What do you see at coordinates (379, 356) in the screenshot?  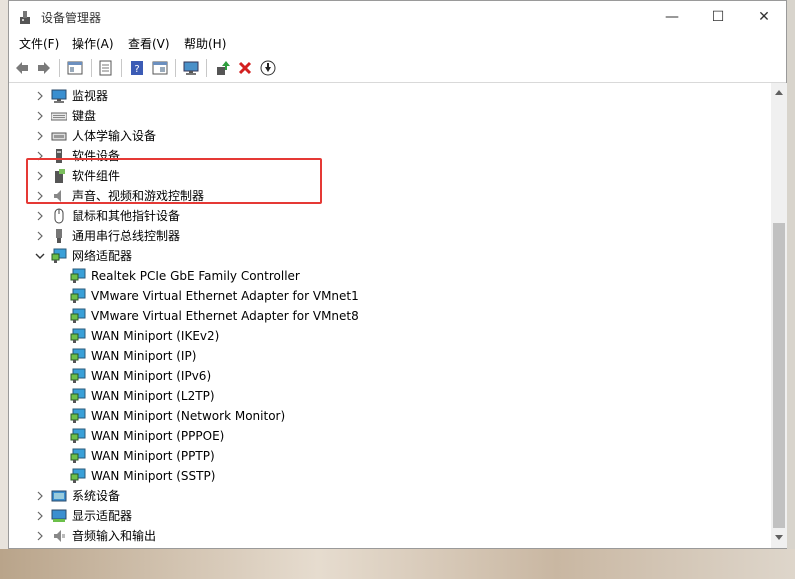 I see `tree-child-network-adapter: WAN Miniport (IP)` at bounding box center [379, 356].